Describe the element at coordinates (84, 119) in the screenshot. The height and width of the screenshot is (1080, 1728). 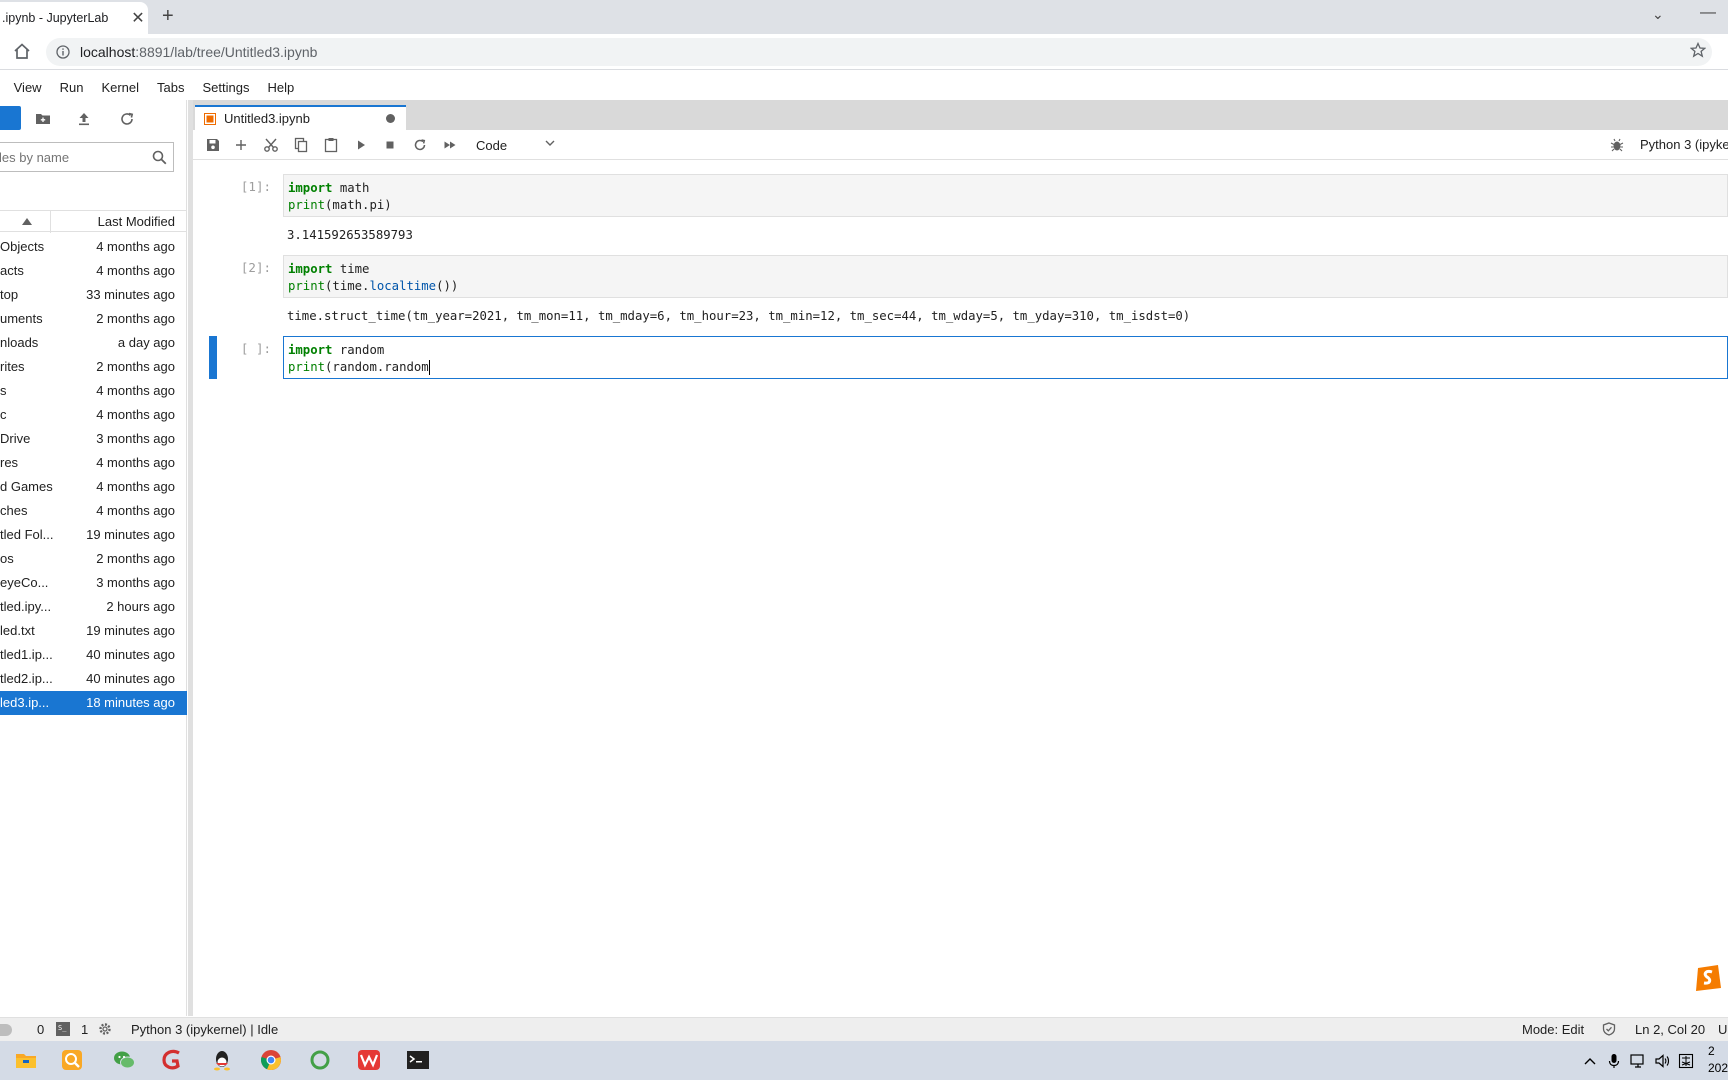
I see `upload-icon` at that location.